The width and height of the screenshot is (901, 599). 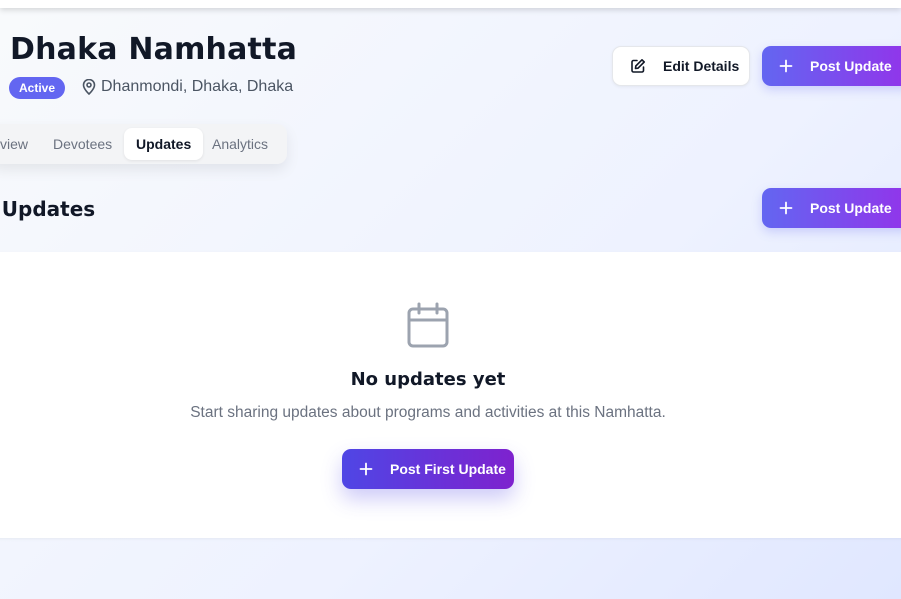 I want to click on status-badge: Active, so click(x=37, y=88).